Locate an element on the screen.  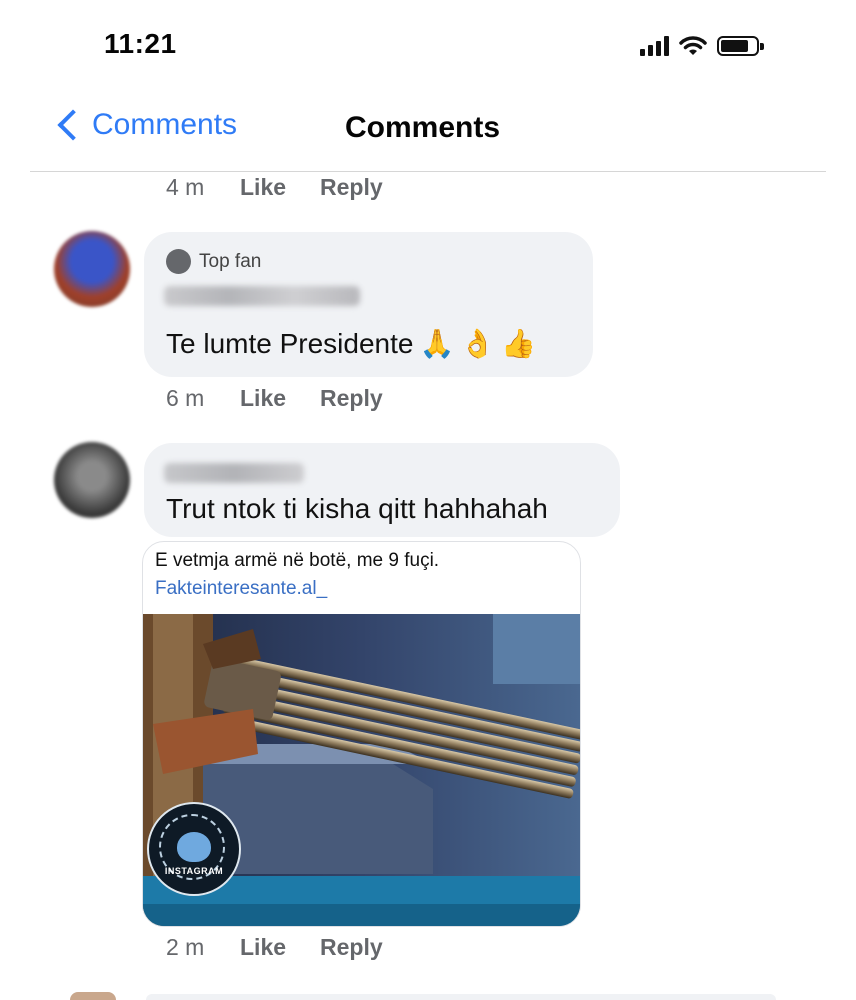
watermark-text: INSTAGRAM is located at coordinates (194, 871).